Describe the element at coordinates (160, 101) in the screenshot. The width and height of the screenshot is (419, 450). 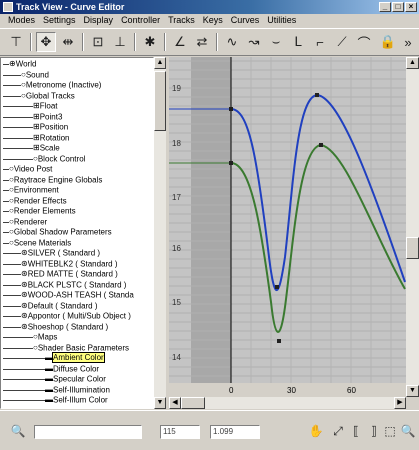
I see `tree-scroll-thumb` at that location.